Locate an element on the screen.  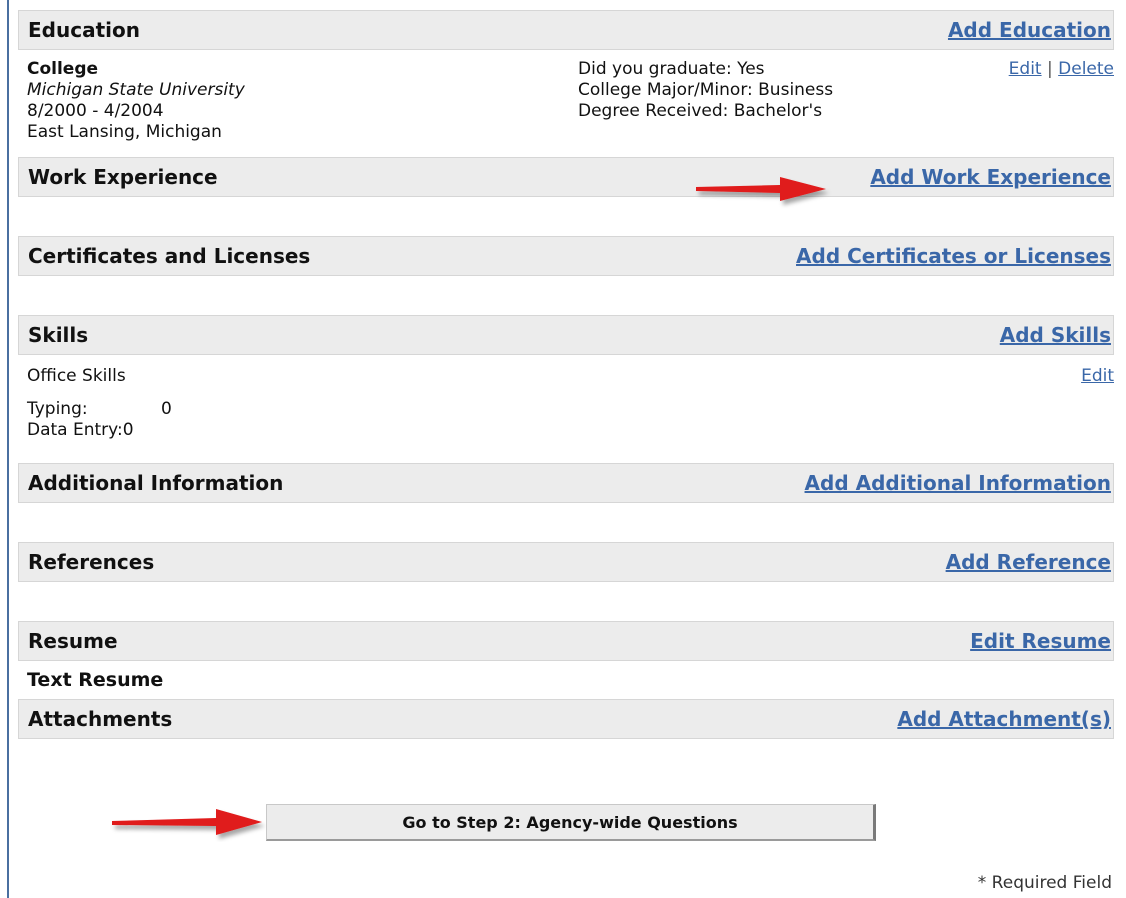
work-experience-body is located at coordinates (566, 216).